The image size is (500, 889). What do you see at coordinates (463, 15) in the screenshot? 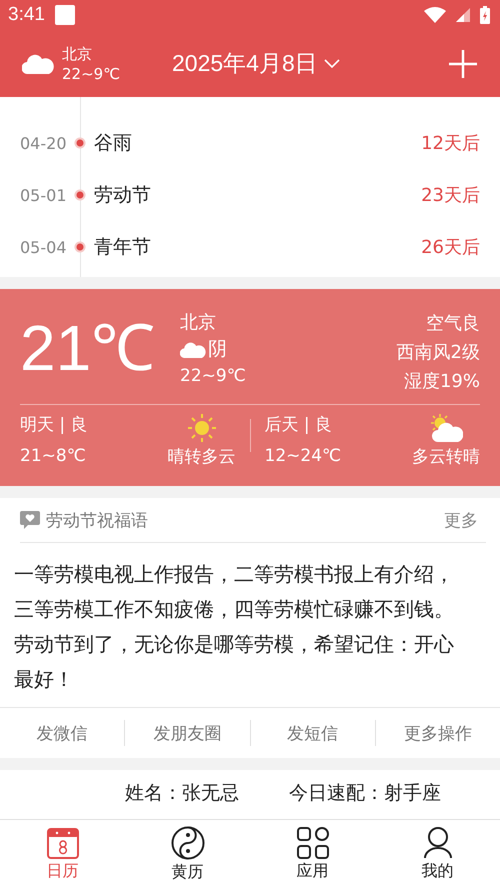
I see `signal-icon` at bounding box center [463, 15].